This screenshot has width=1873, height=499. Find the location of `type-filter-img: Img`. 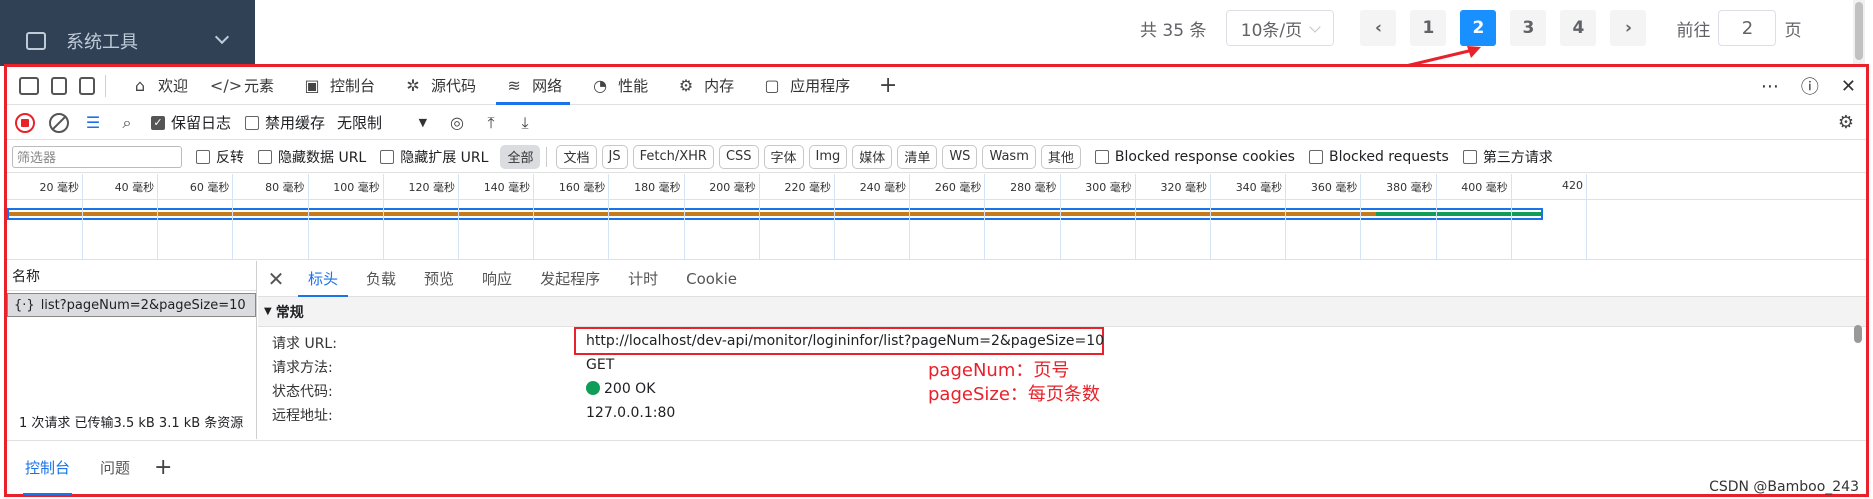

type-filter-img: Img is located at coordinates (828, 156).